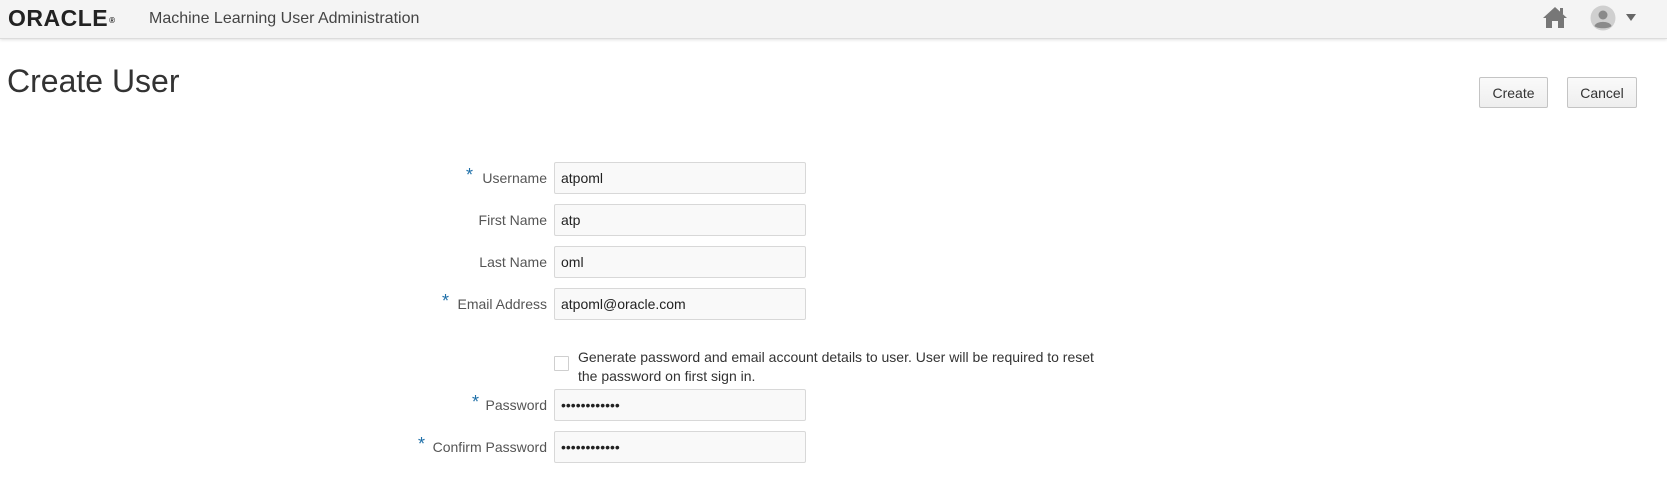 Image resolution: width=1667 pixels, height=486 pixels. Describe the element at coordinates (680, 447) in the screenshot. I see `confirm-password-field` at that location.